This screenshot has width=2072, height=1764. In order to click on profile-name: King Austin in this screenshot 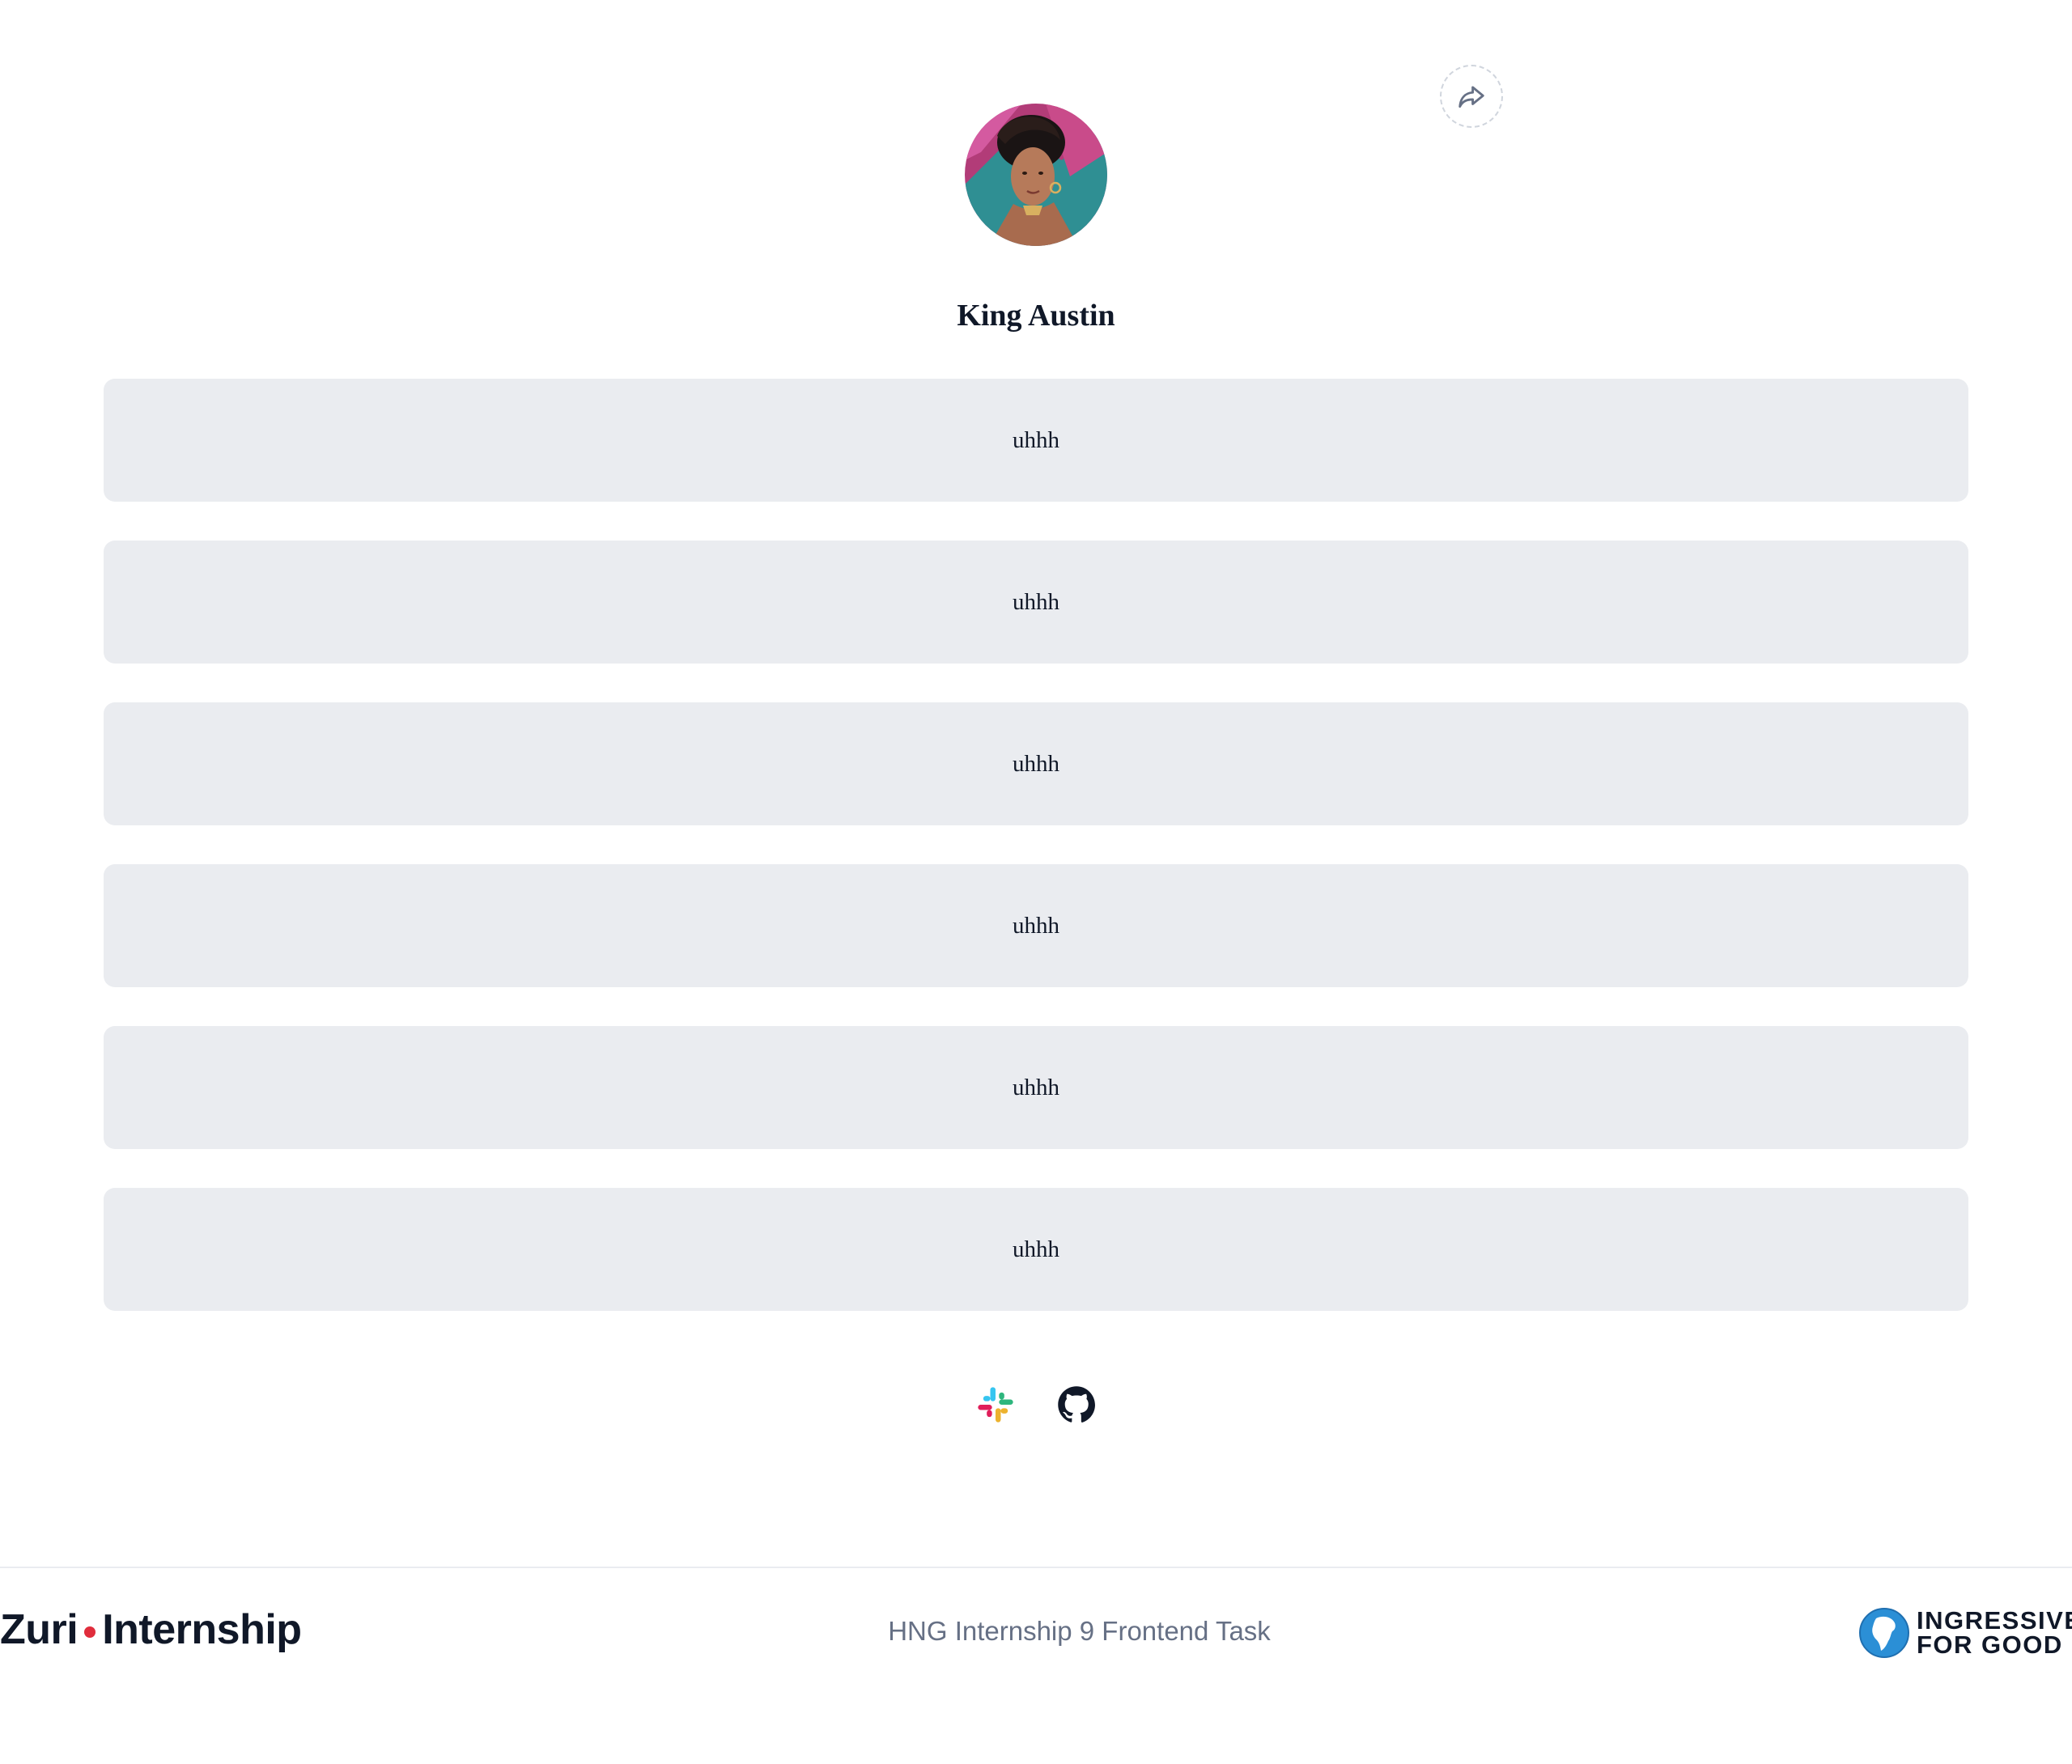, I will do `click(1036, 316)`.